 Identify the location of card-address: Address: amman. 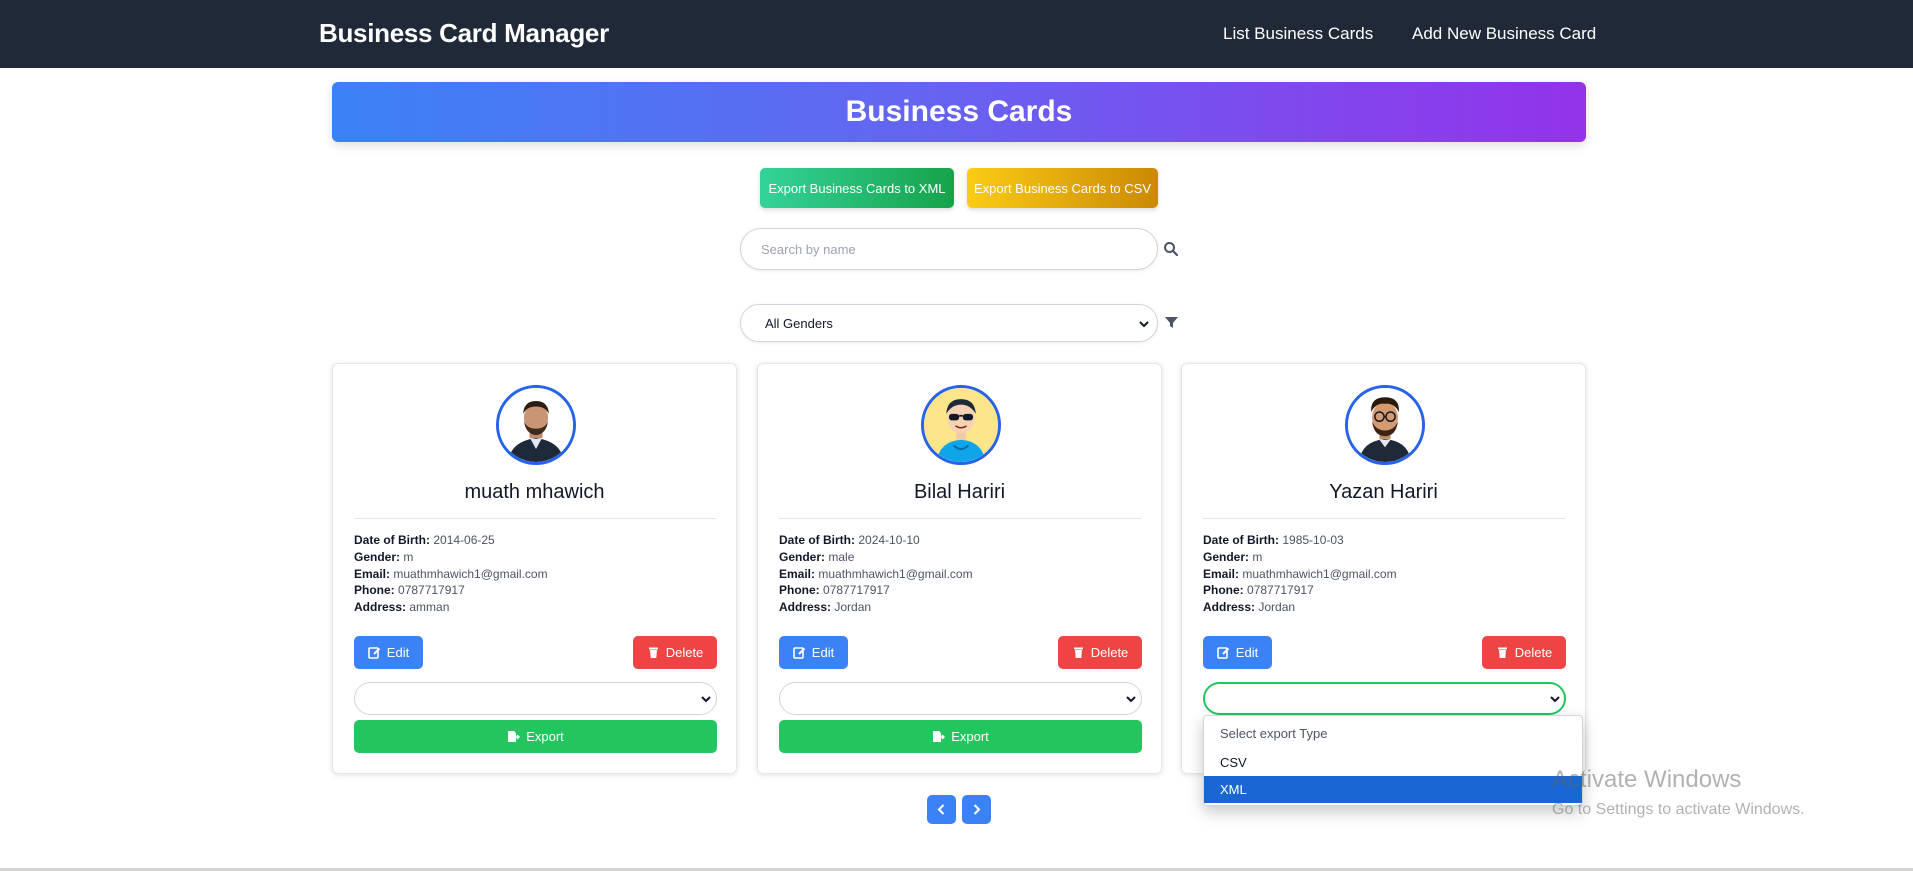
(402, 607).